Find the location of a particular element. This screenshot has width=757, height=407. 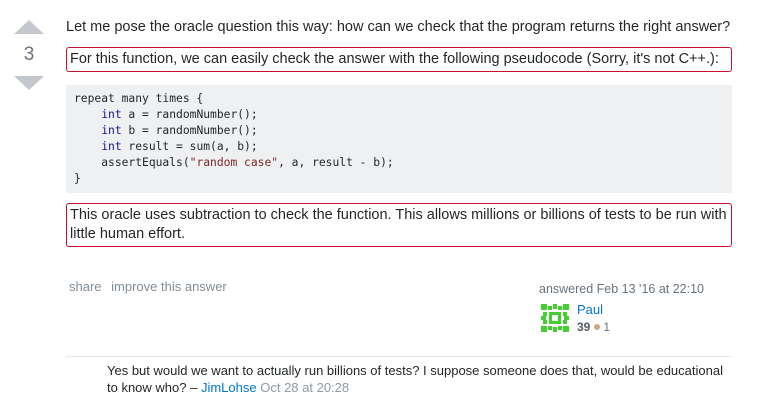

answered-timestamp: answered Feb 13 '16 at 22:10 is located at coordinates (622, 289).